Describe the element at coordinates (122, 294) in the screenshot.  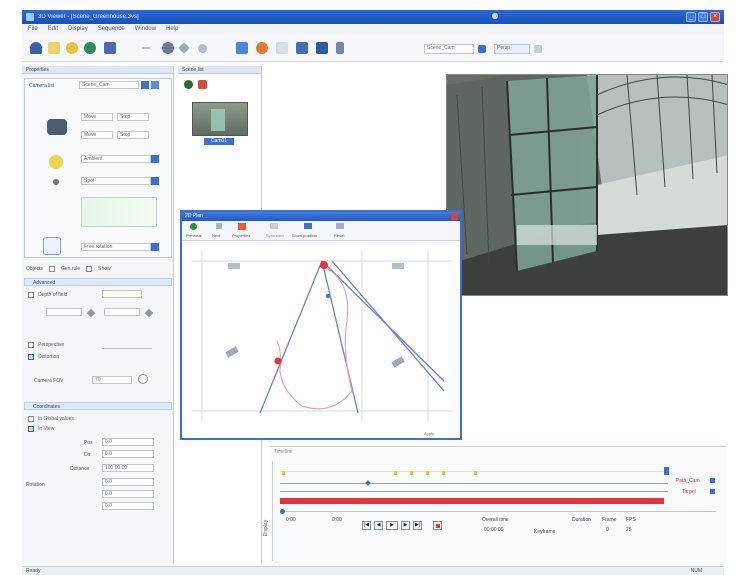
I see `dof-value-field` at that location.